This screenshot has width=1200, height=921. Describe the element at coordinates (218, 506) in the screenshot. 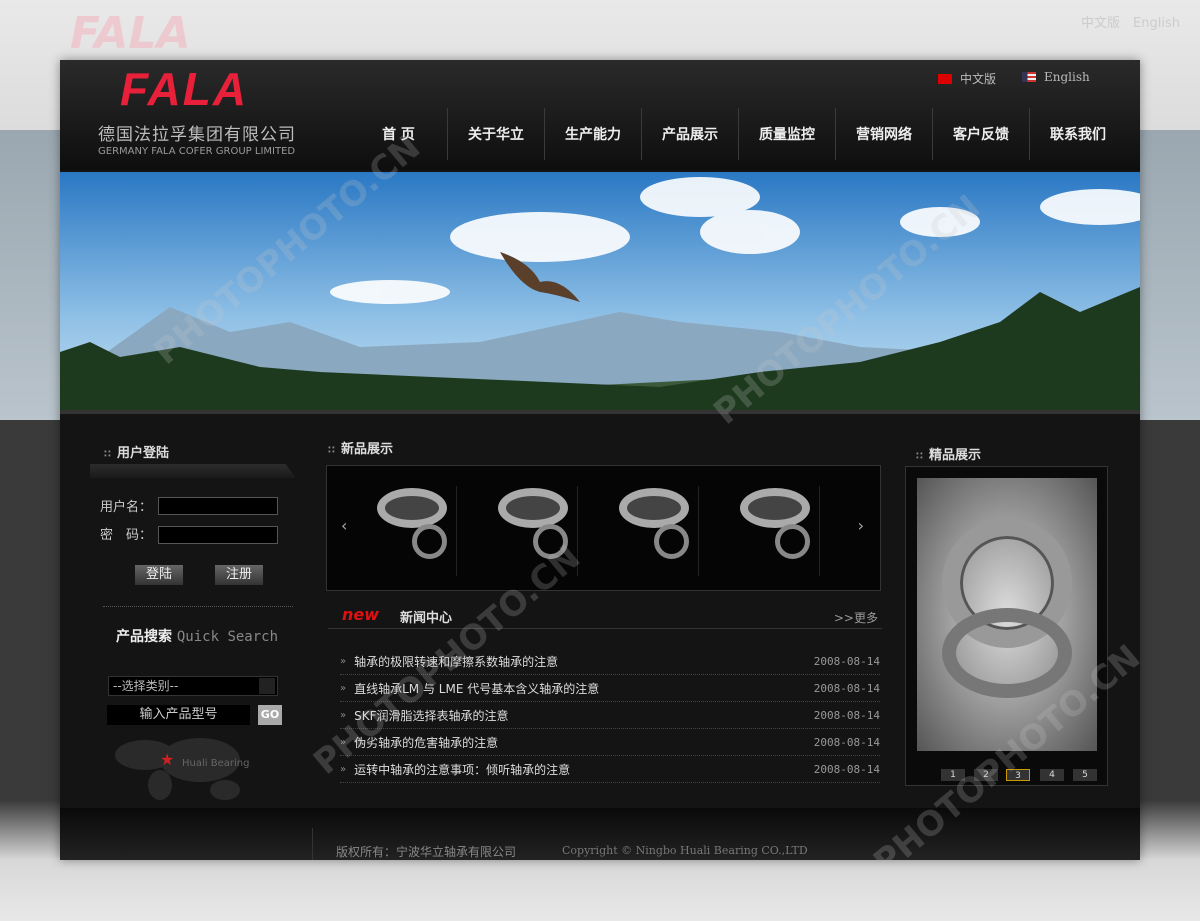

I see `username-input` at that location.